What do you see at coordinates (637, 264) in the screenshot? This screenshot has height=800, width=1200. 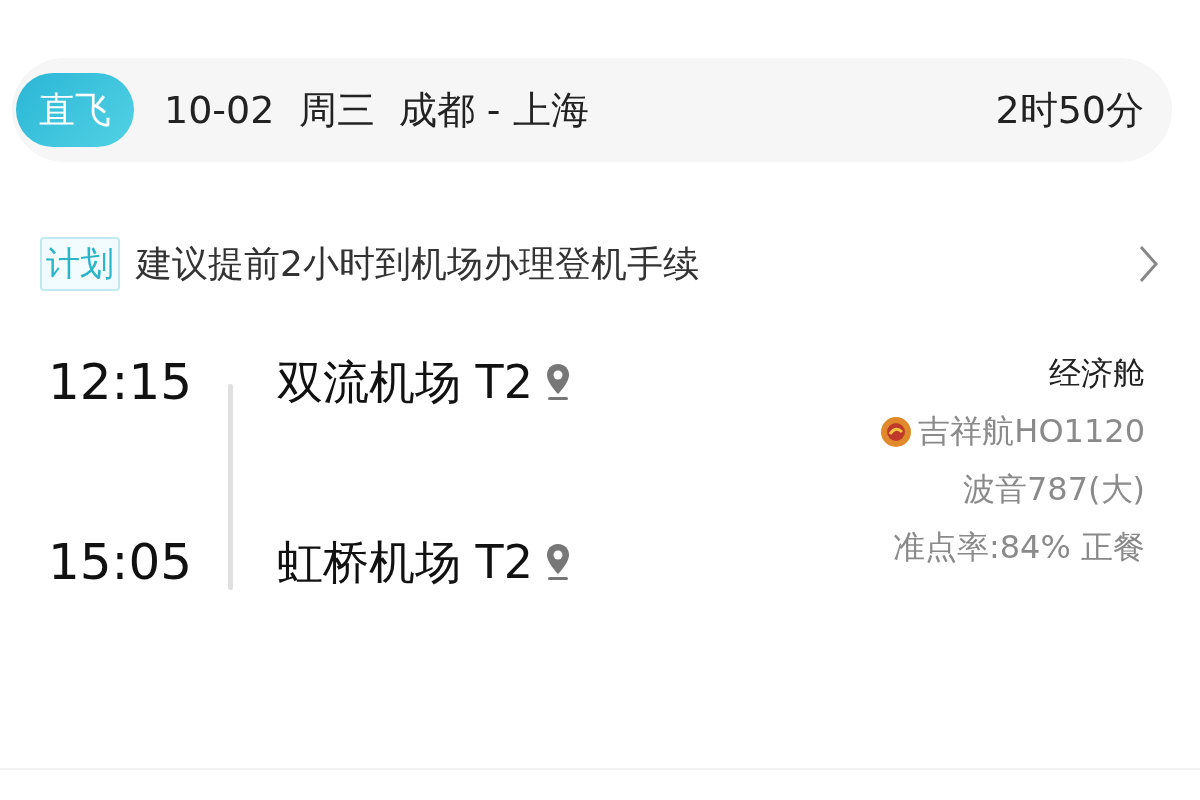 I see `check-in-notice: 建议提前2小时到机场办理登机手续` at bounding box center [637, 264].